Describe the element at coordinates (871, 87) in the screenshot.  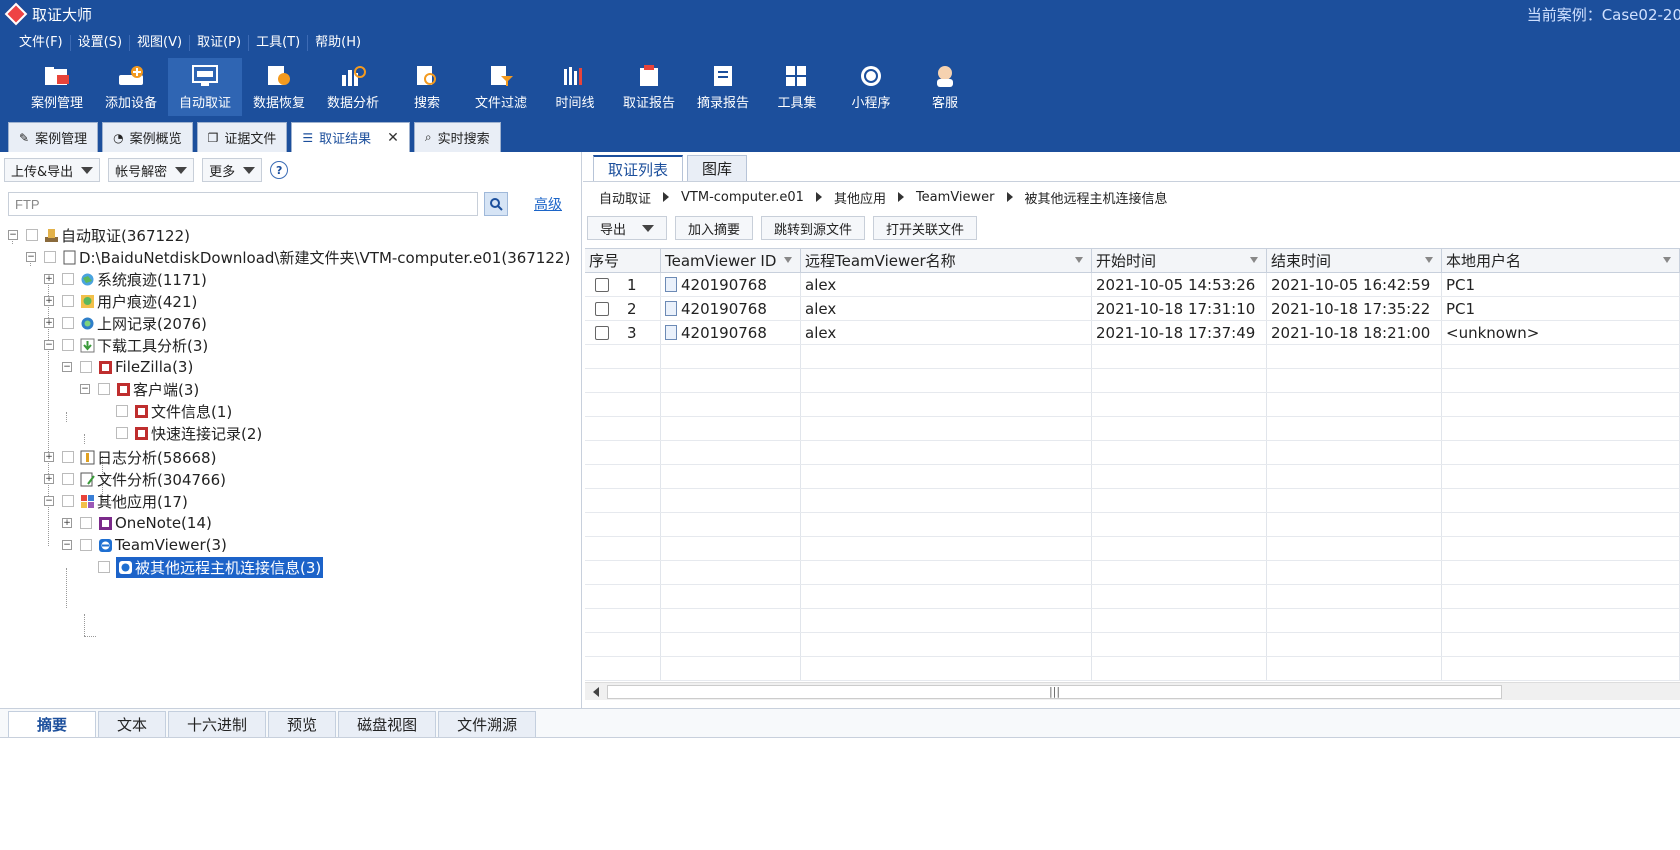
I see `toolbar-miniprogram: 小程序` at that location.